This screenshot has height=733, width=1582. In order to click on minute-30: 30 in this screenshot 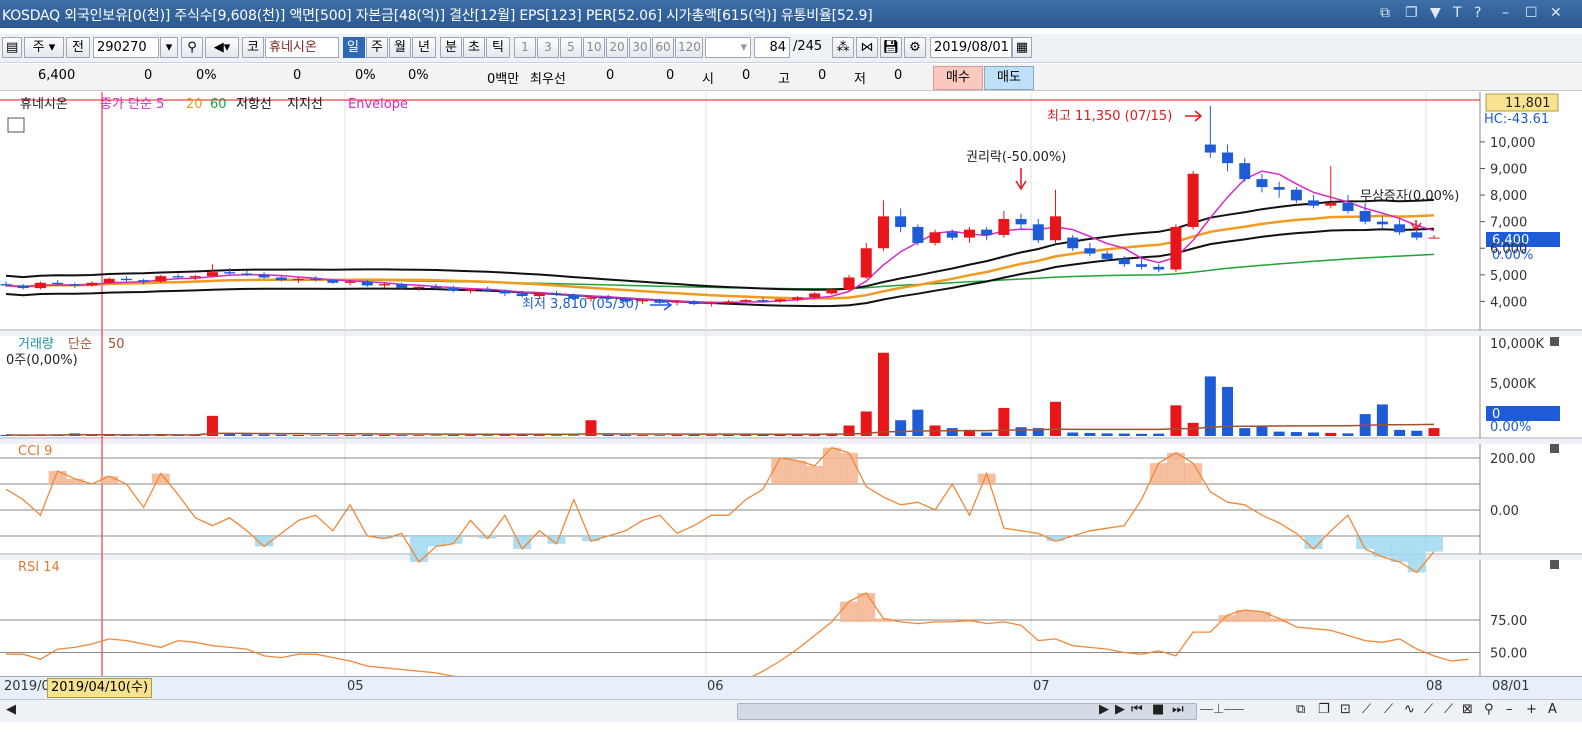, I will do `click(640, 47)`.